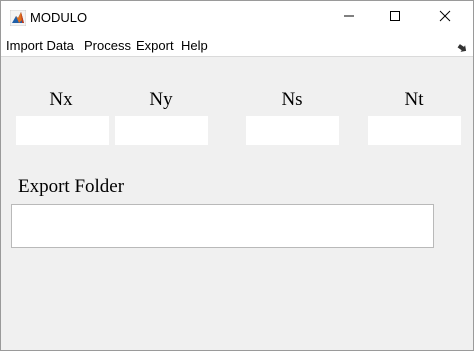  I want to click on maximize-button, so click(395, 18).